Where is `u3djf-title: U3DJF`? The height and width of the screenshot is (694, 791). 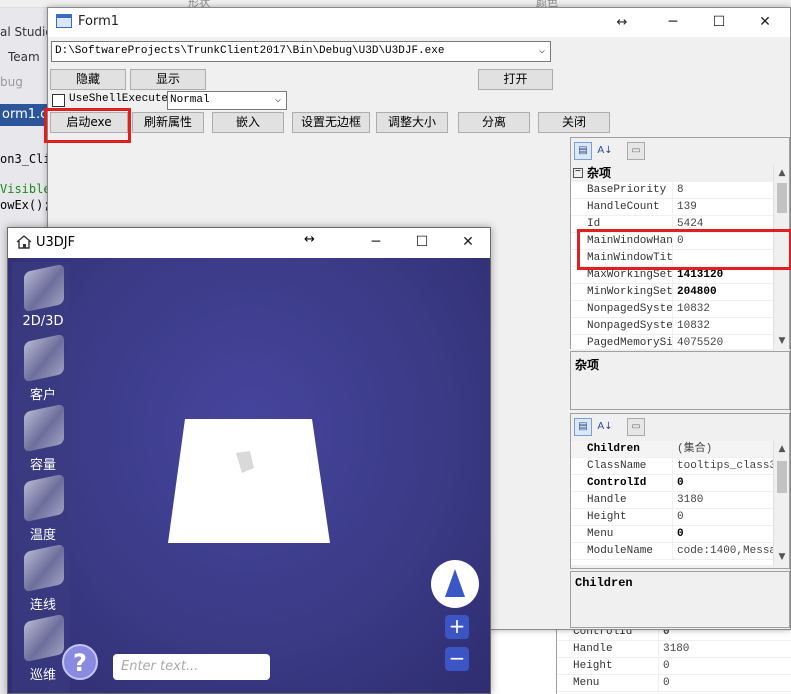 u3djf-title: U3DJF is located at coordinates (56, 242).